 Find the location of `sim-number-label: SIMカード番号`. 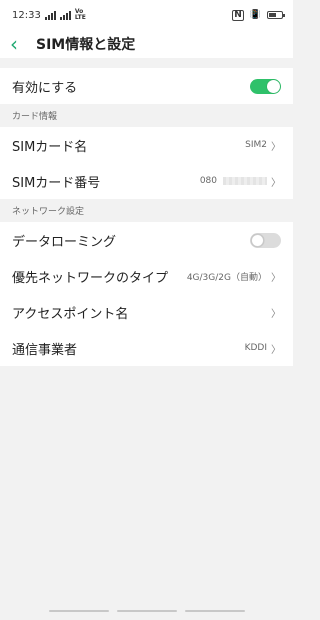

sim-number-label: SIMカード番号 is located at coordinates (56, 183).